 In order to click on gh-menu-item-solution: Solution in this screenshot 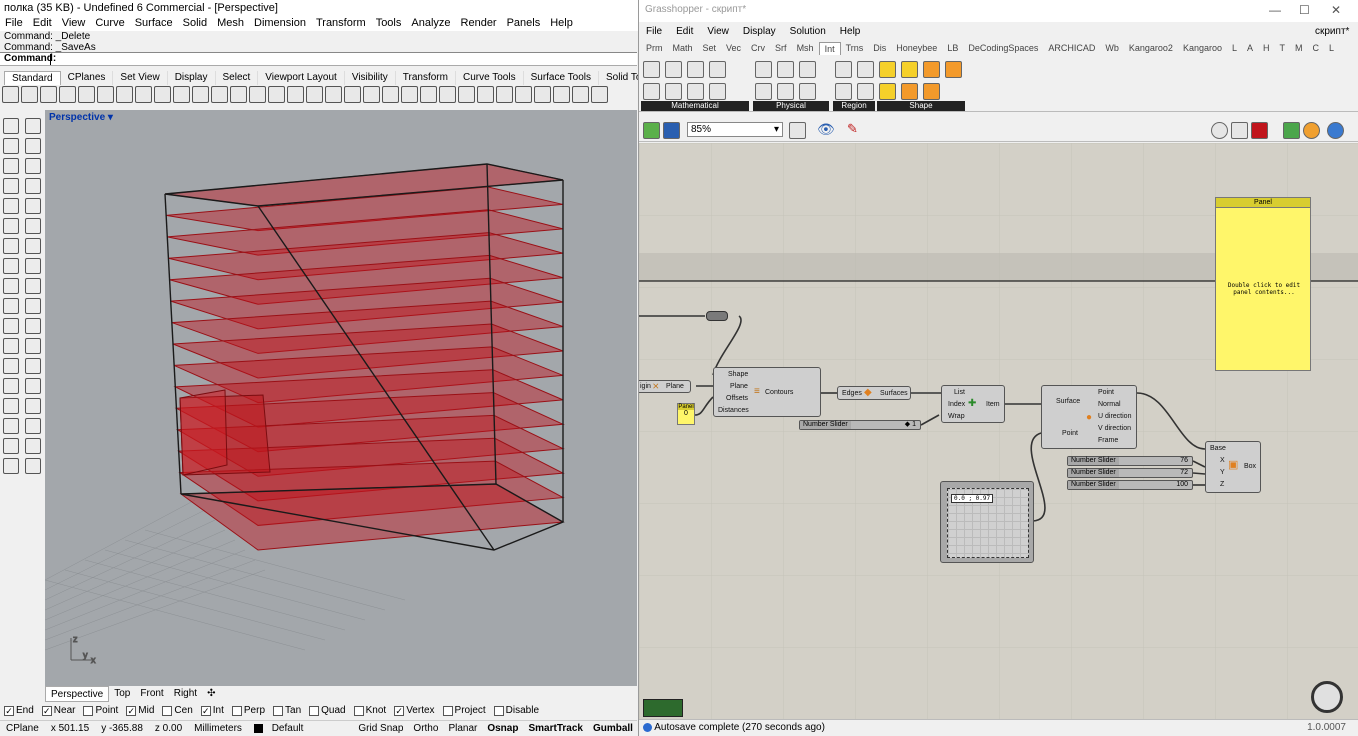, I will do `click(808, 31)`.